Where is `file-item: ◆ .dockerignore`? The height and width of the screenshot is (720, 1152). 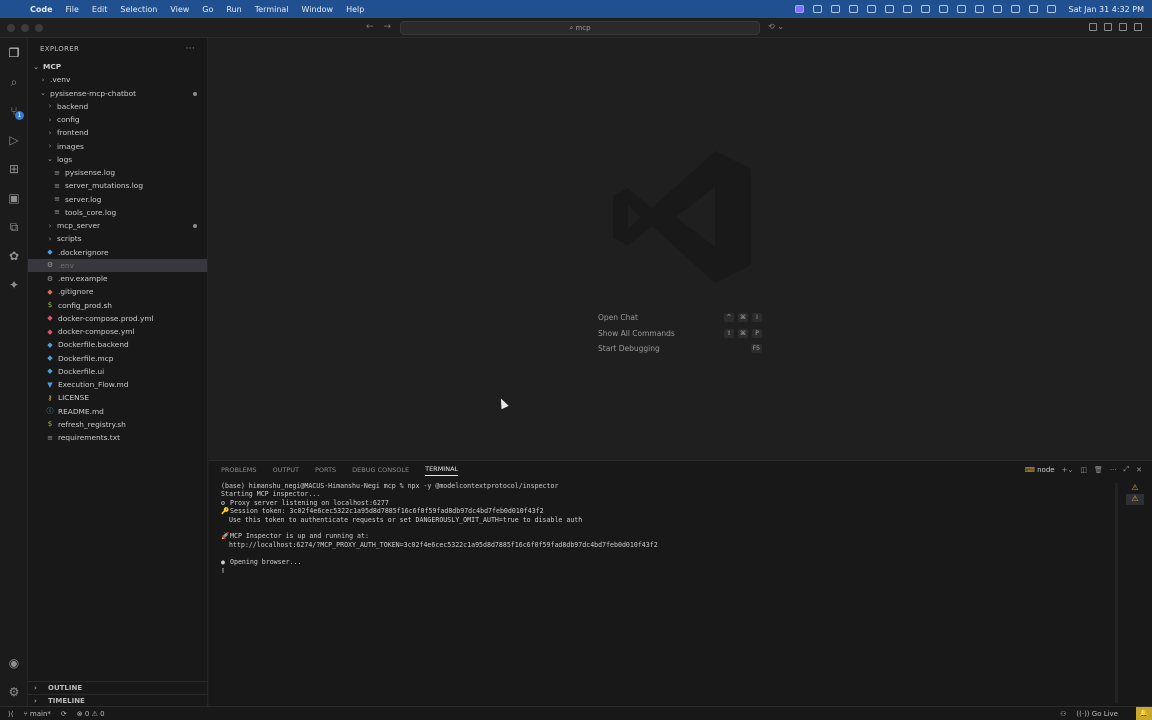 file-item: ◆ .dockerignore is located at coordinates (117, 252).